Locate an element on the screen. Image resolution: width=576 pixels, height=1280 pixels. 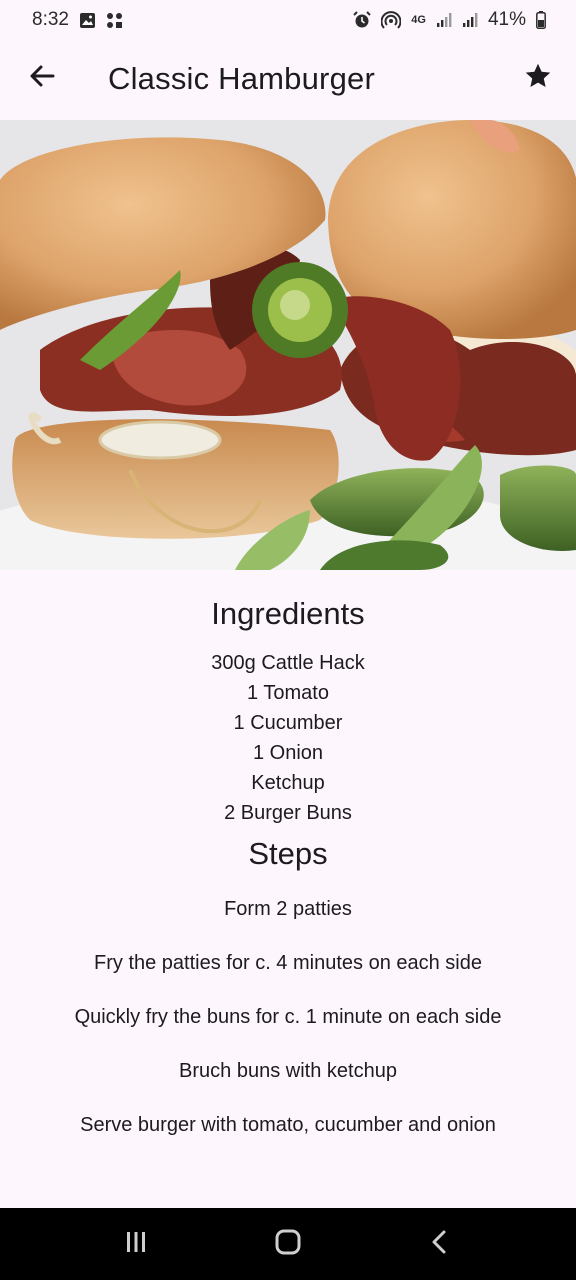
ingredient-item: 300g Cattle Hack is located at coordinates (288, 663).